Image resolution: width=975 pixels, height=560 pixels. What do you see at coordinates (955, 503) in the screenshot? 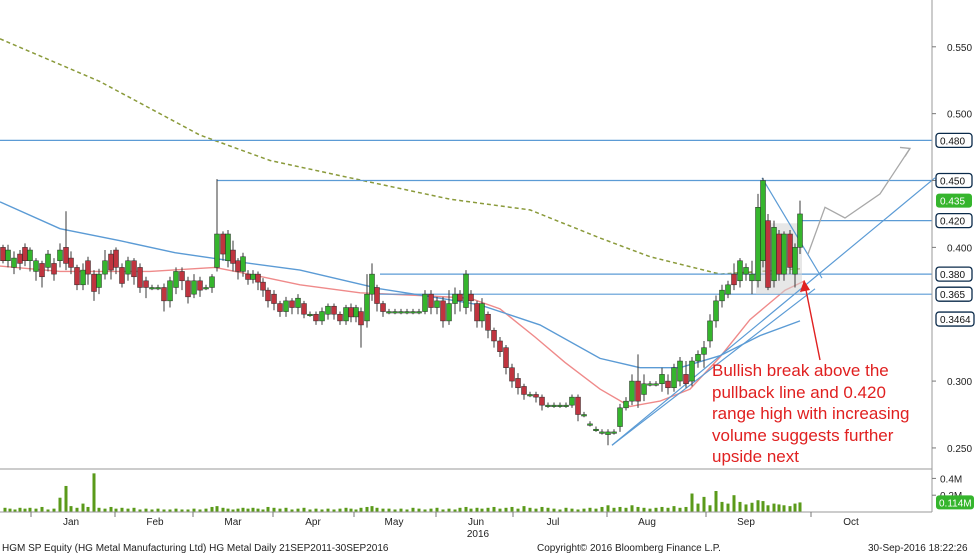
I see `last-volume-label: 0.114M` at bounding box center [955, 503].